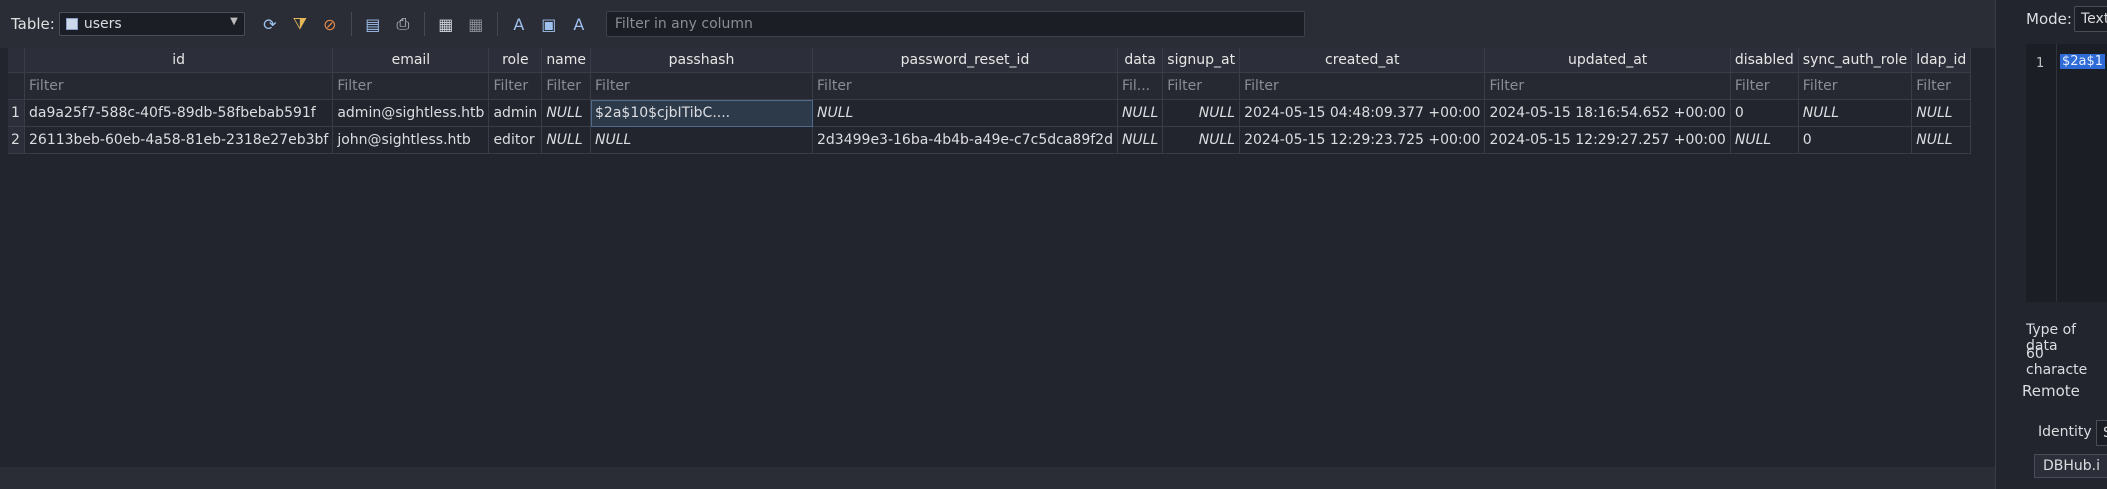 This screenshot has width=2107, height=489. What do you see at coordinates (1362, 140) in the screenshot?
I see `cell-created-at: 2024-05-15 12:29:23.725 +00:00` at bounding box center [1362, 140].